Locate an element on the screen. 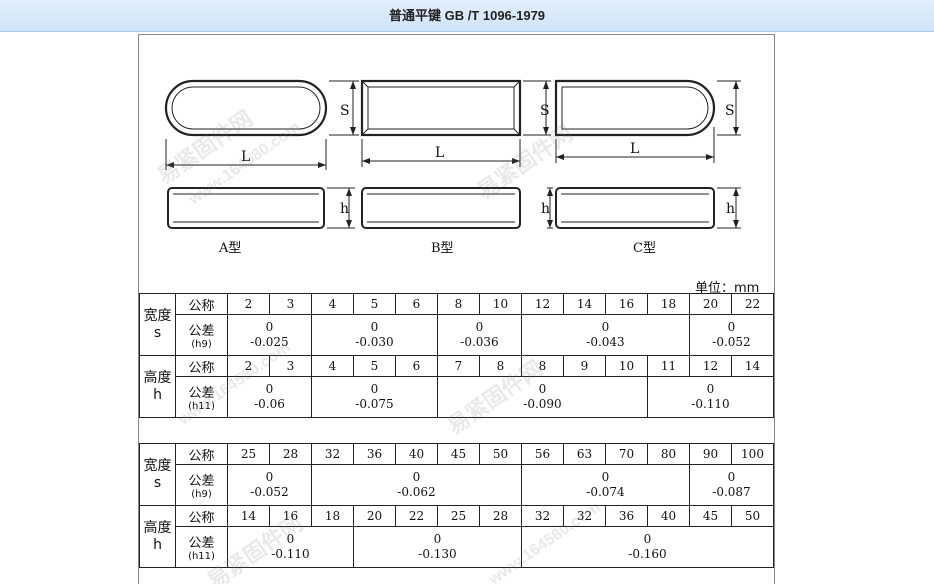 The image size is (934, 584). type-b-top-inner is located at coordinates (441, 108).